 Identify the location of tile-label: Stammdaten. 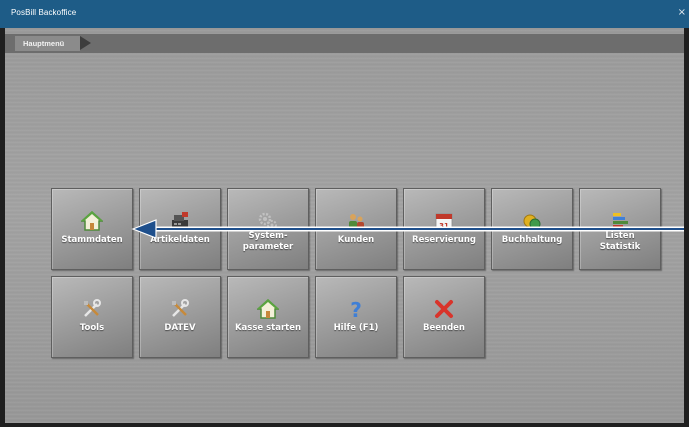
(92, 240).